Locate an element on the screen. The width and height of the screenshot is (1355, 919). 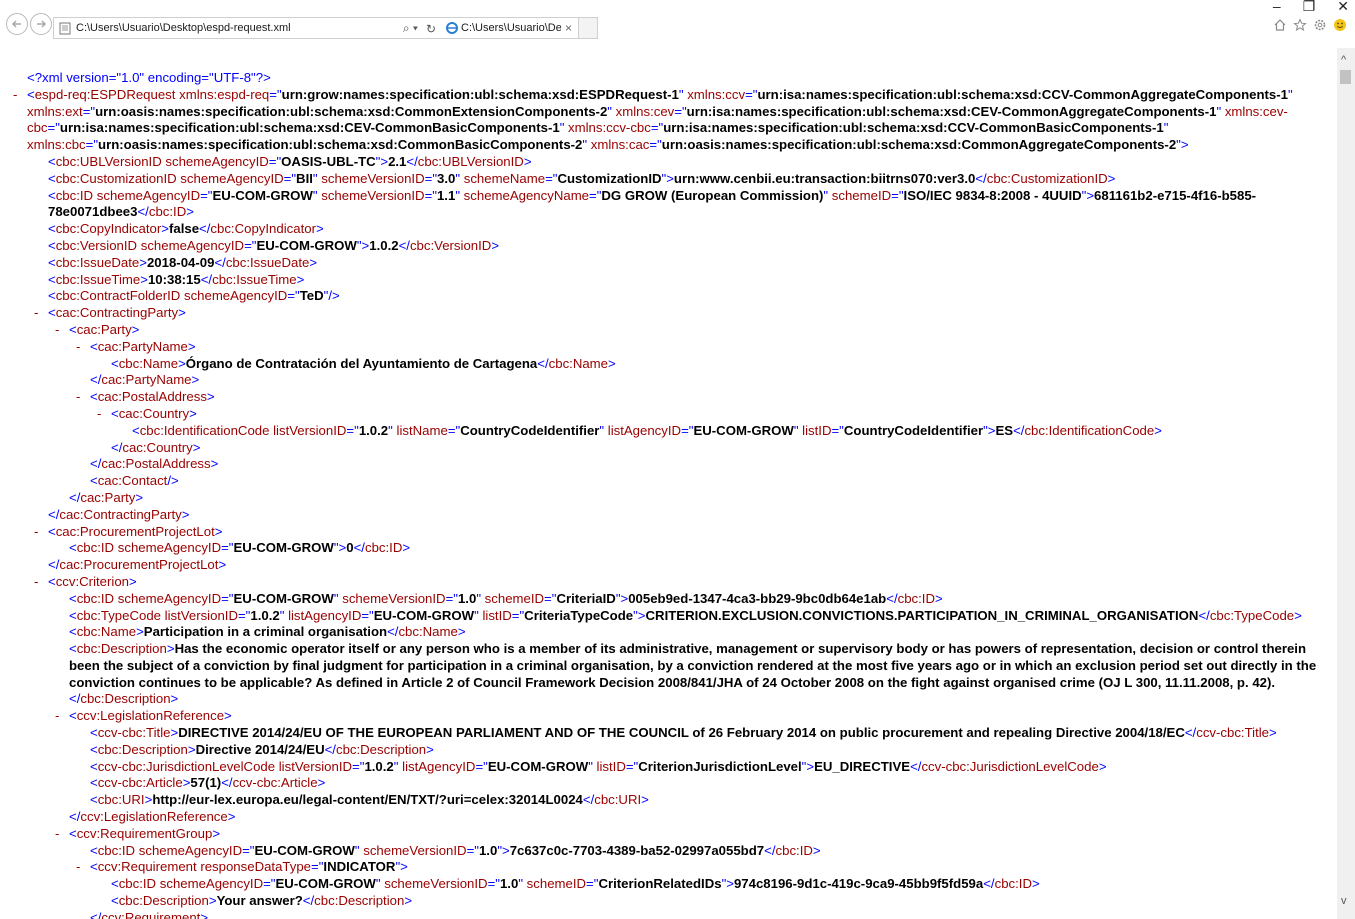
scroll-thumb is located at coordinates (1345, 77).